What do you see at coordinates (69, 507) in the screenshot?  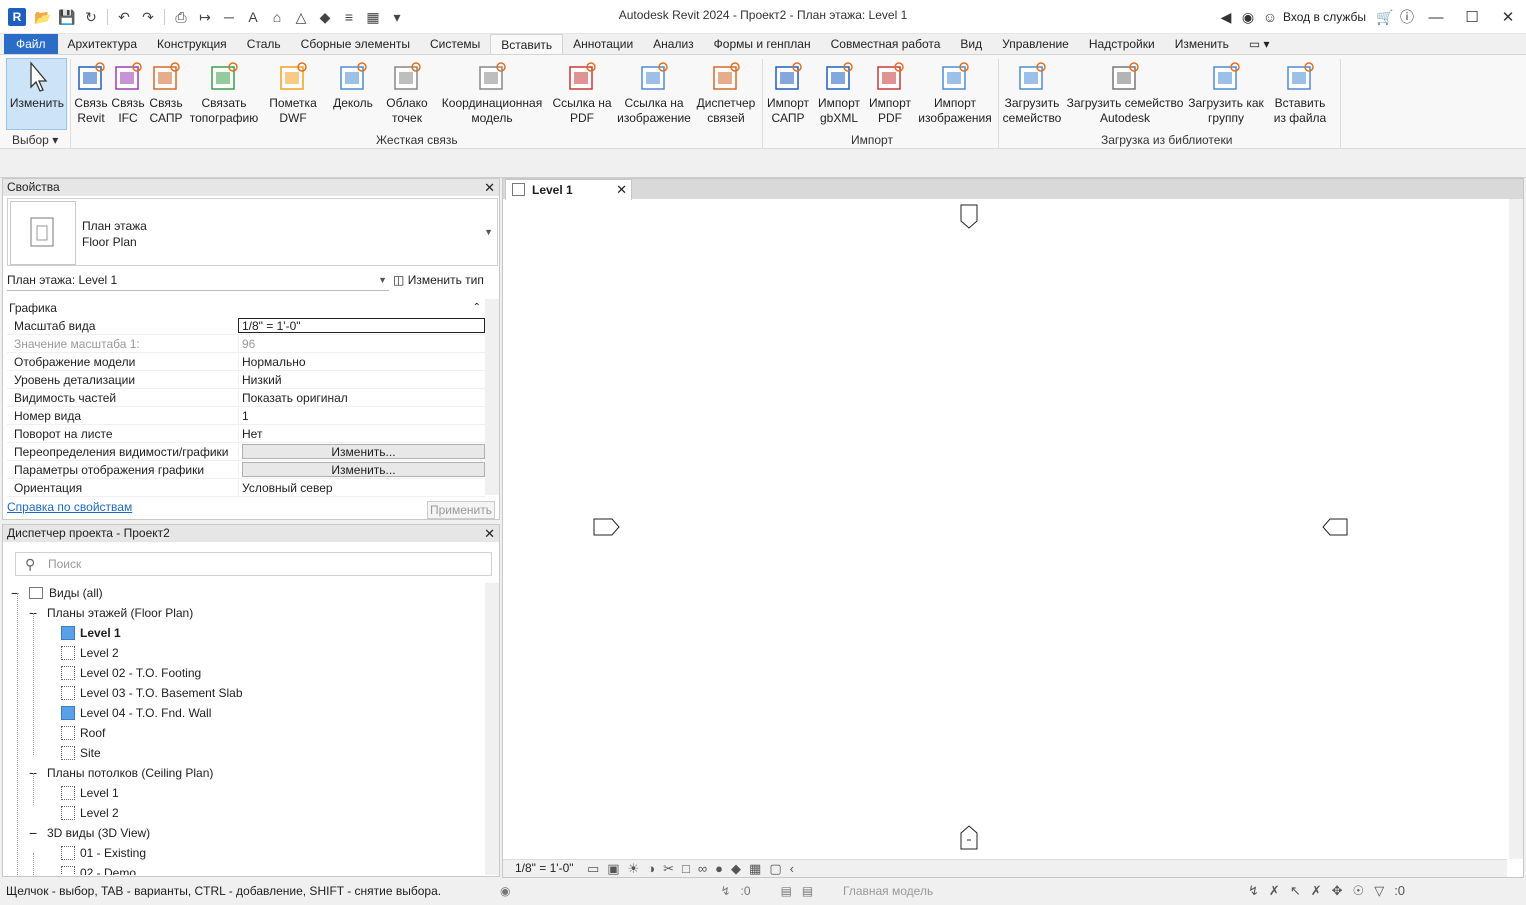 I see `properties-help-link: Справка по свойствам` at bounding box center [69, 507].